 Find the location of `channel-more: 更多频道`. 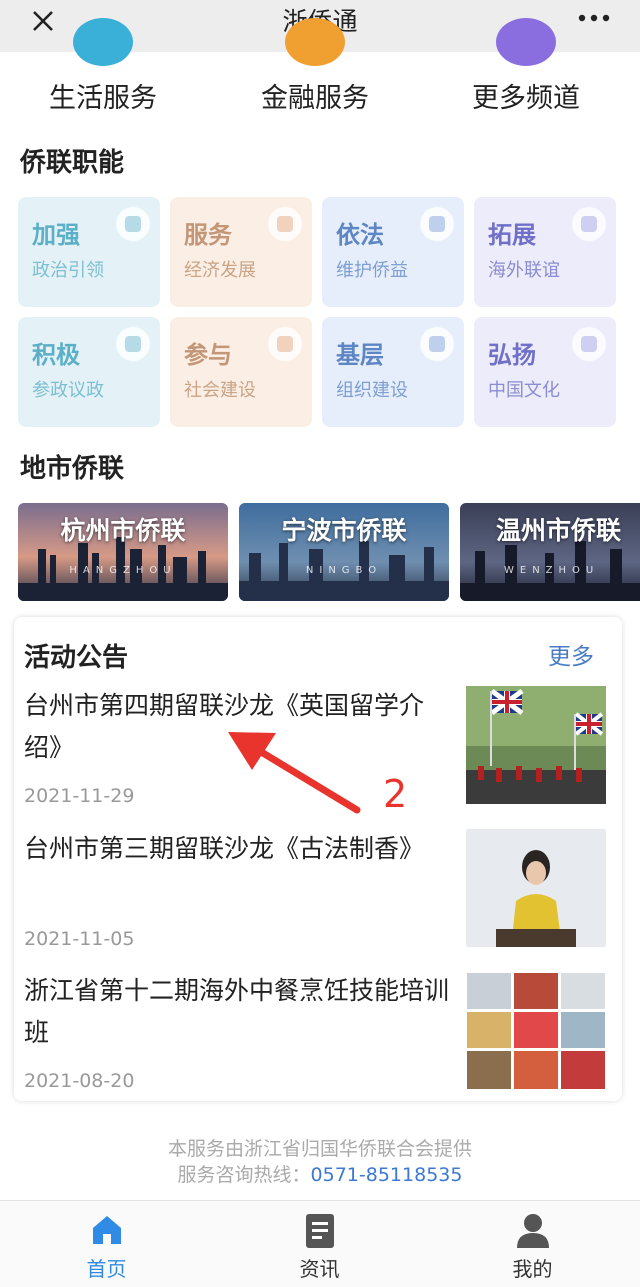

channel-more: 更多频道 is located at coordinates (526, 70).